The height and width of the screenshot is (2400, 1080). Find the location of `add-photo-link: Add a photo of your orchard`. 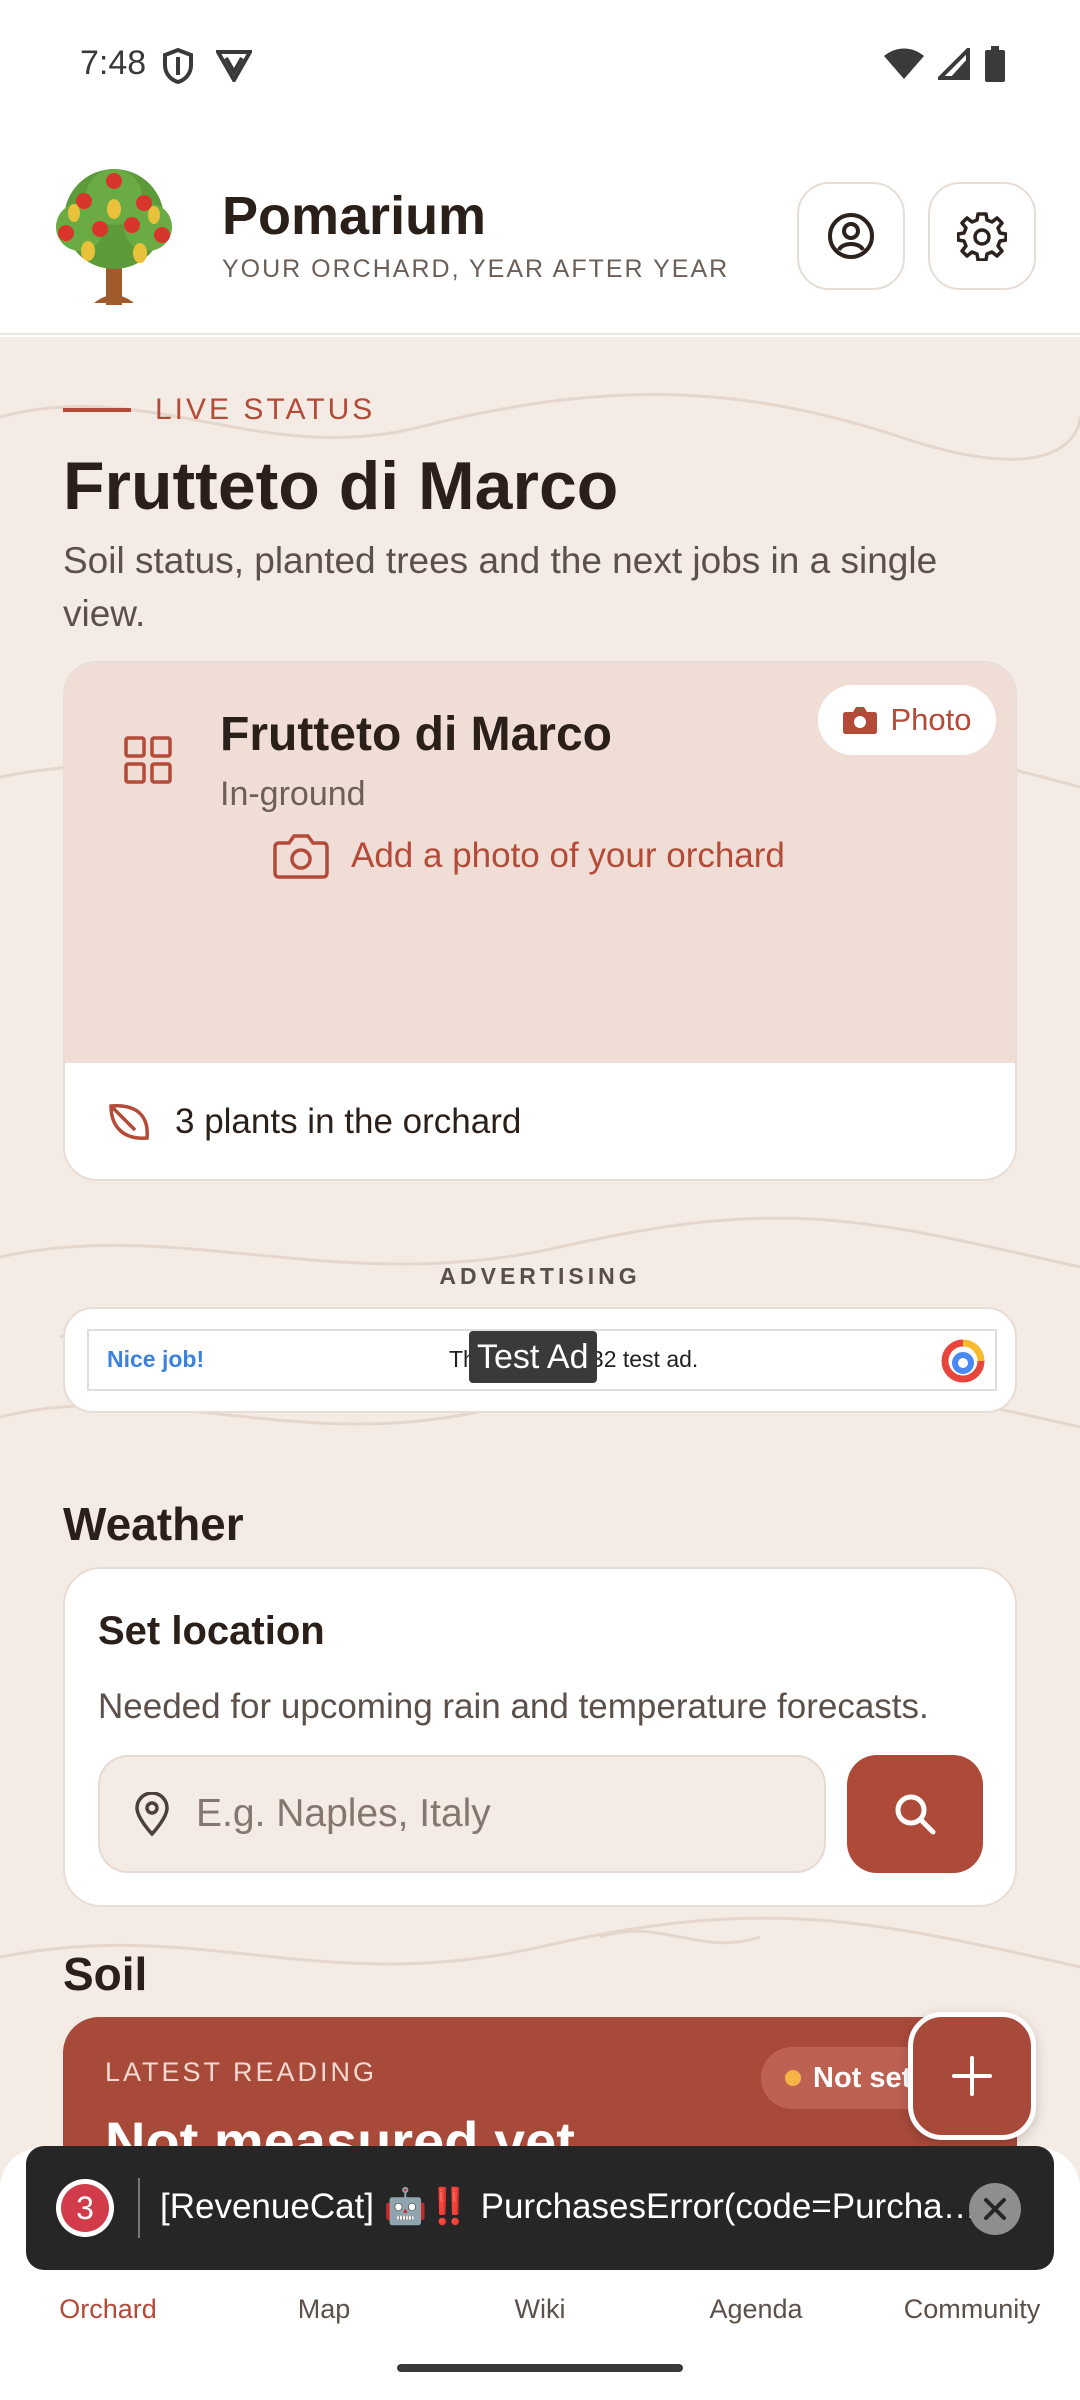

add-photo-link: Add a photo of your orchard is located at coordinates (529, 856).